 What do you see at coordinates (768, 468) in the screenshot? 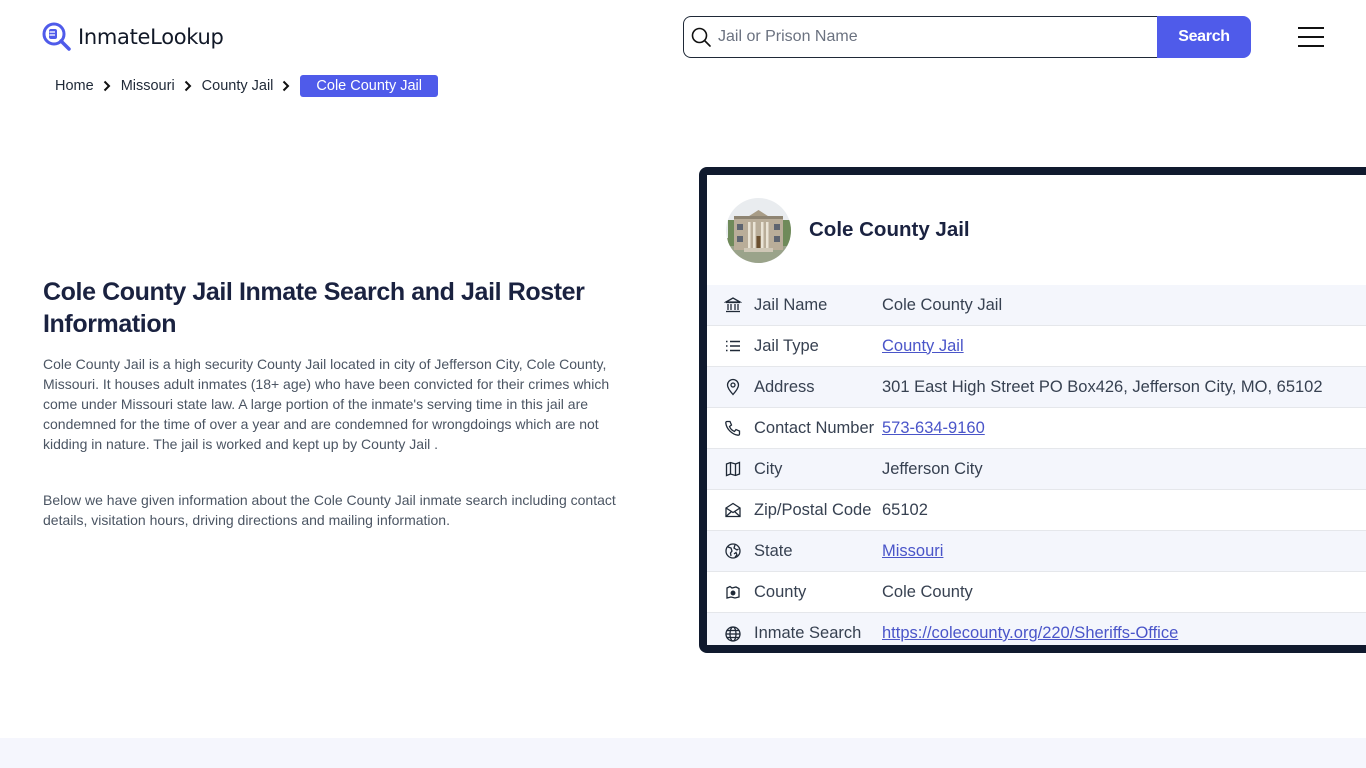
I see `row-label: City` at bounding box center [768, 468].